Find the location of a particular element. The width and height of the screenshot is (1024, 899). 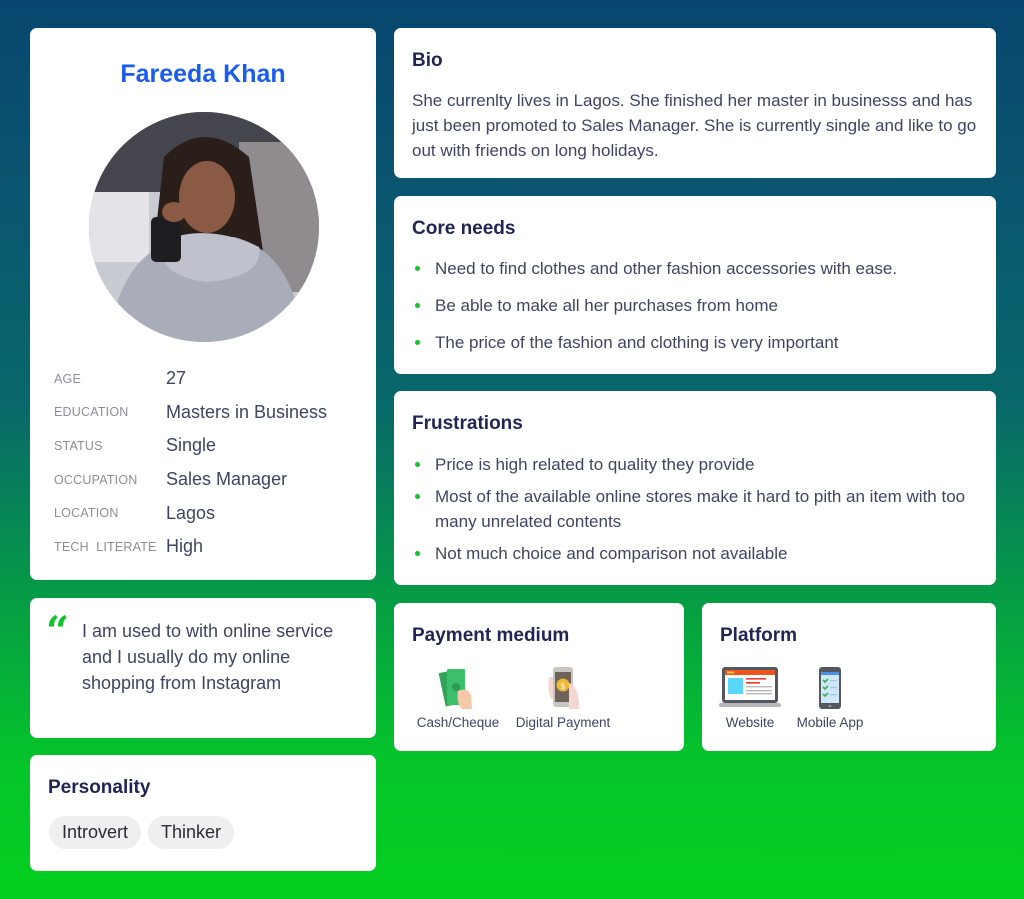

payment-option-label: Cash/Cheque is located at coordinates (458, 722).